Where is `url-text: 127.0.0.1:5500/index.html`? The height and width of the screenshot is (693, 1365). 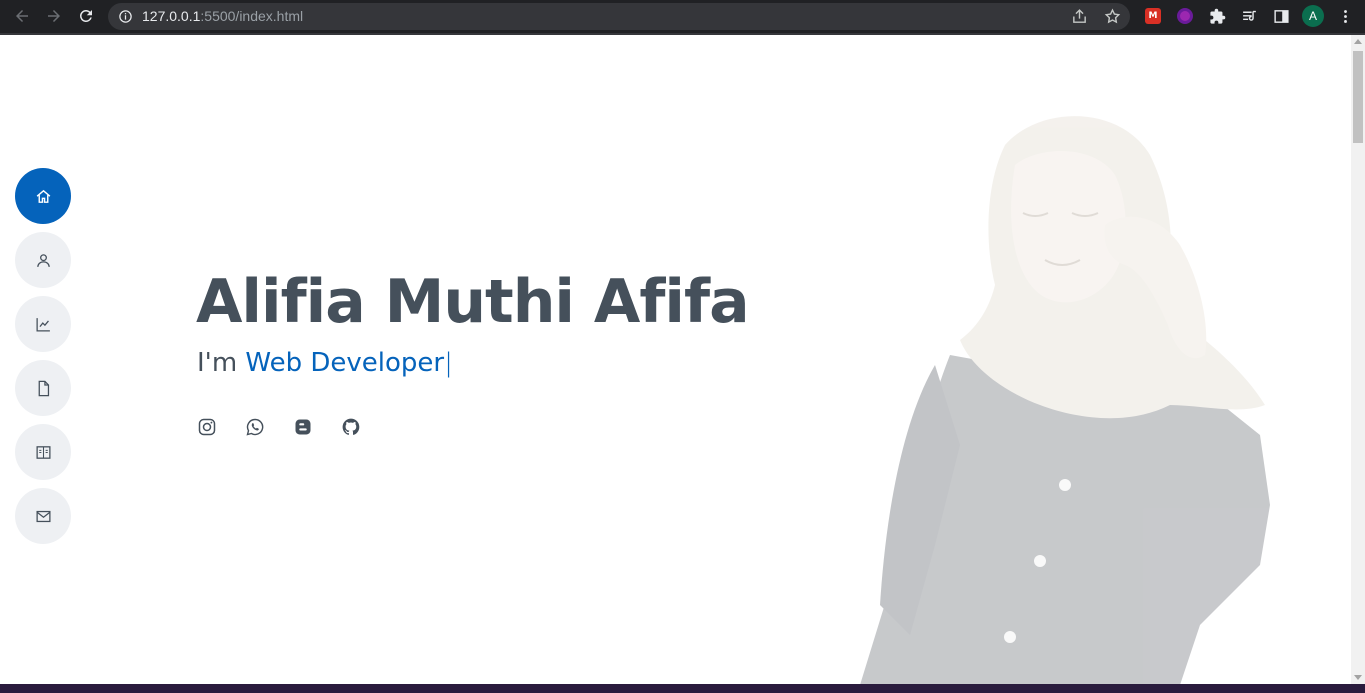 url-text: 127.0.0.1:5500/index.html is located at coordinates (222, 16).